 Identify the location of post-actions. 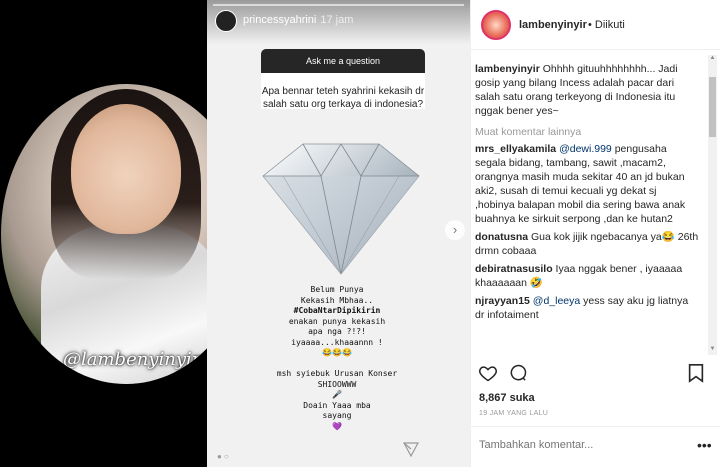
(595, 374).